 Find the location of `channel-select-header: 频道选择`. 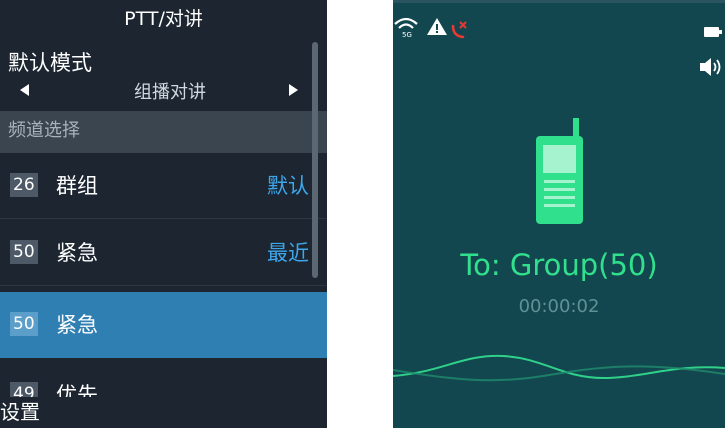

channel-select-header: 频道选择 is located at coordinates (163, 132).